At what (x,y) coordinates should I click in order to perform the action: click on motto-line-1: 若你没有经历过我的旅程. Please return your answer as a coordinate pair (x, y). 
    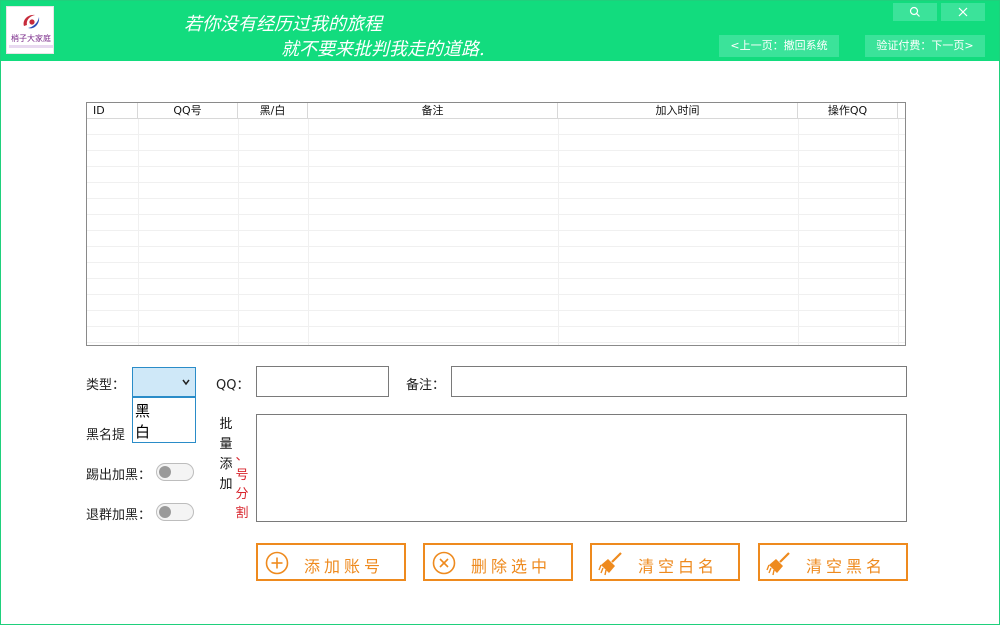
    Looking at the image, I should click on (283, 24).